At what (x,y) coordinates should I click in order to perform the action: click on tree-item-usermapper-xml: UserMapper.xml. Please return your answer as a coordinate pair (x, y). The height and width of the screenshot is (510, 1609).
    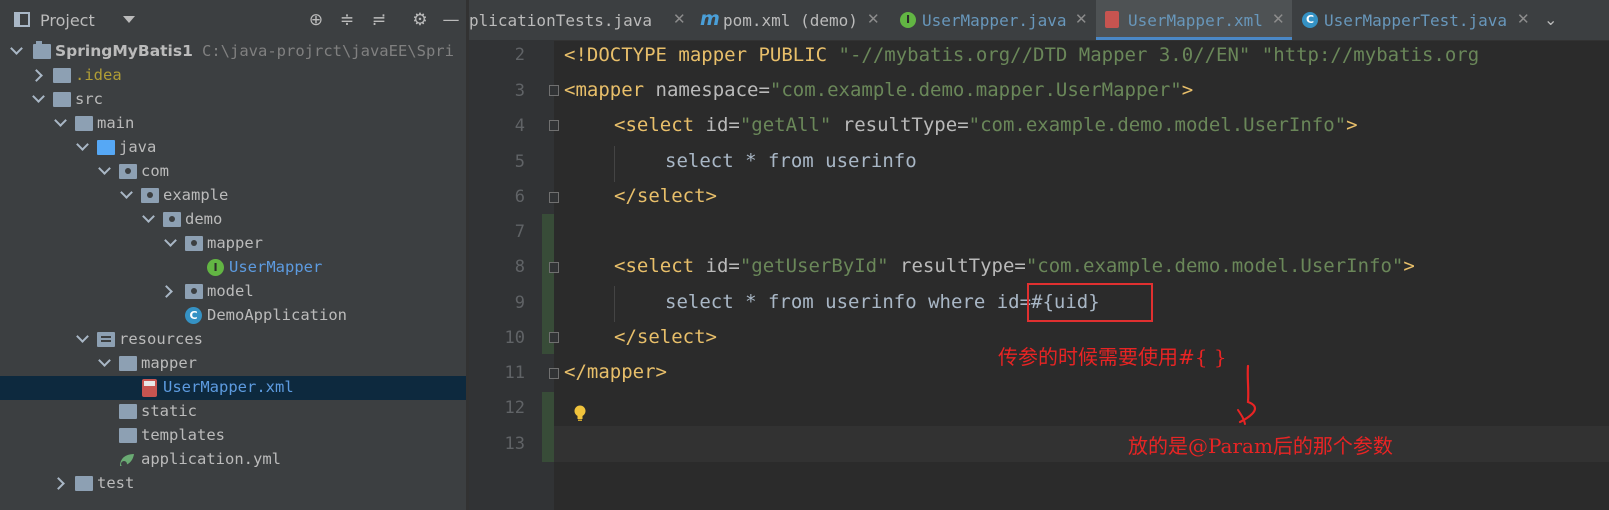
    Looking at the image, I should click on (233, 388).